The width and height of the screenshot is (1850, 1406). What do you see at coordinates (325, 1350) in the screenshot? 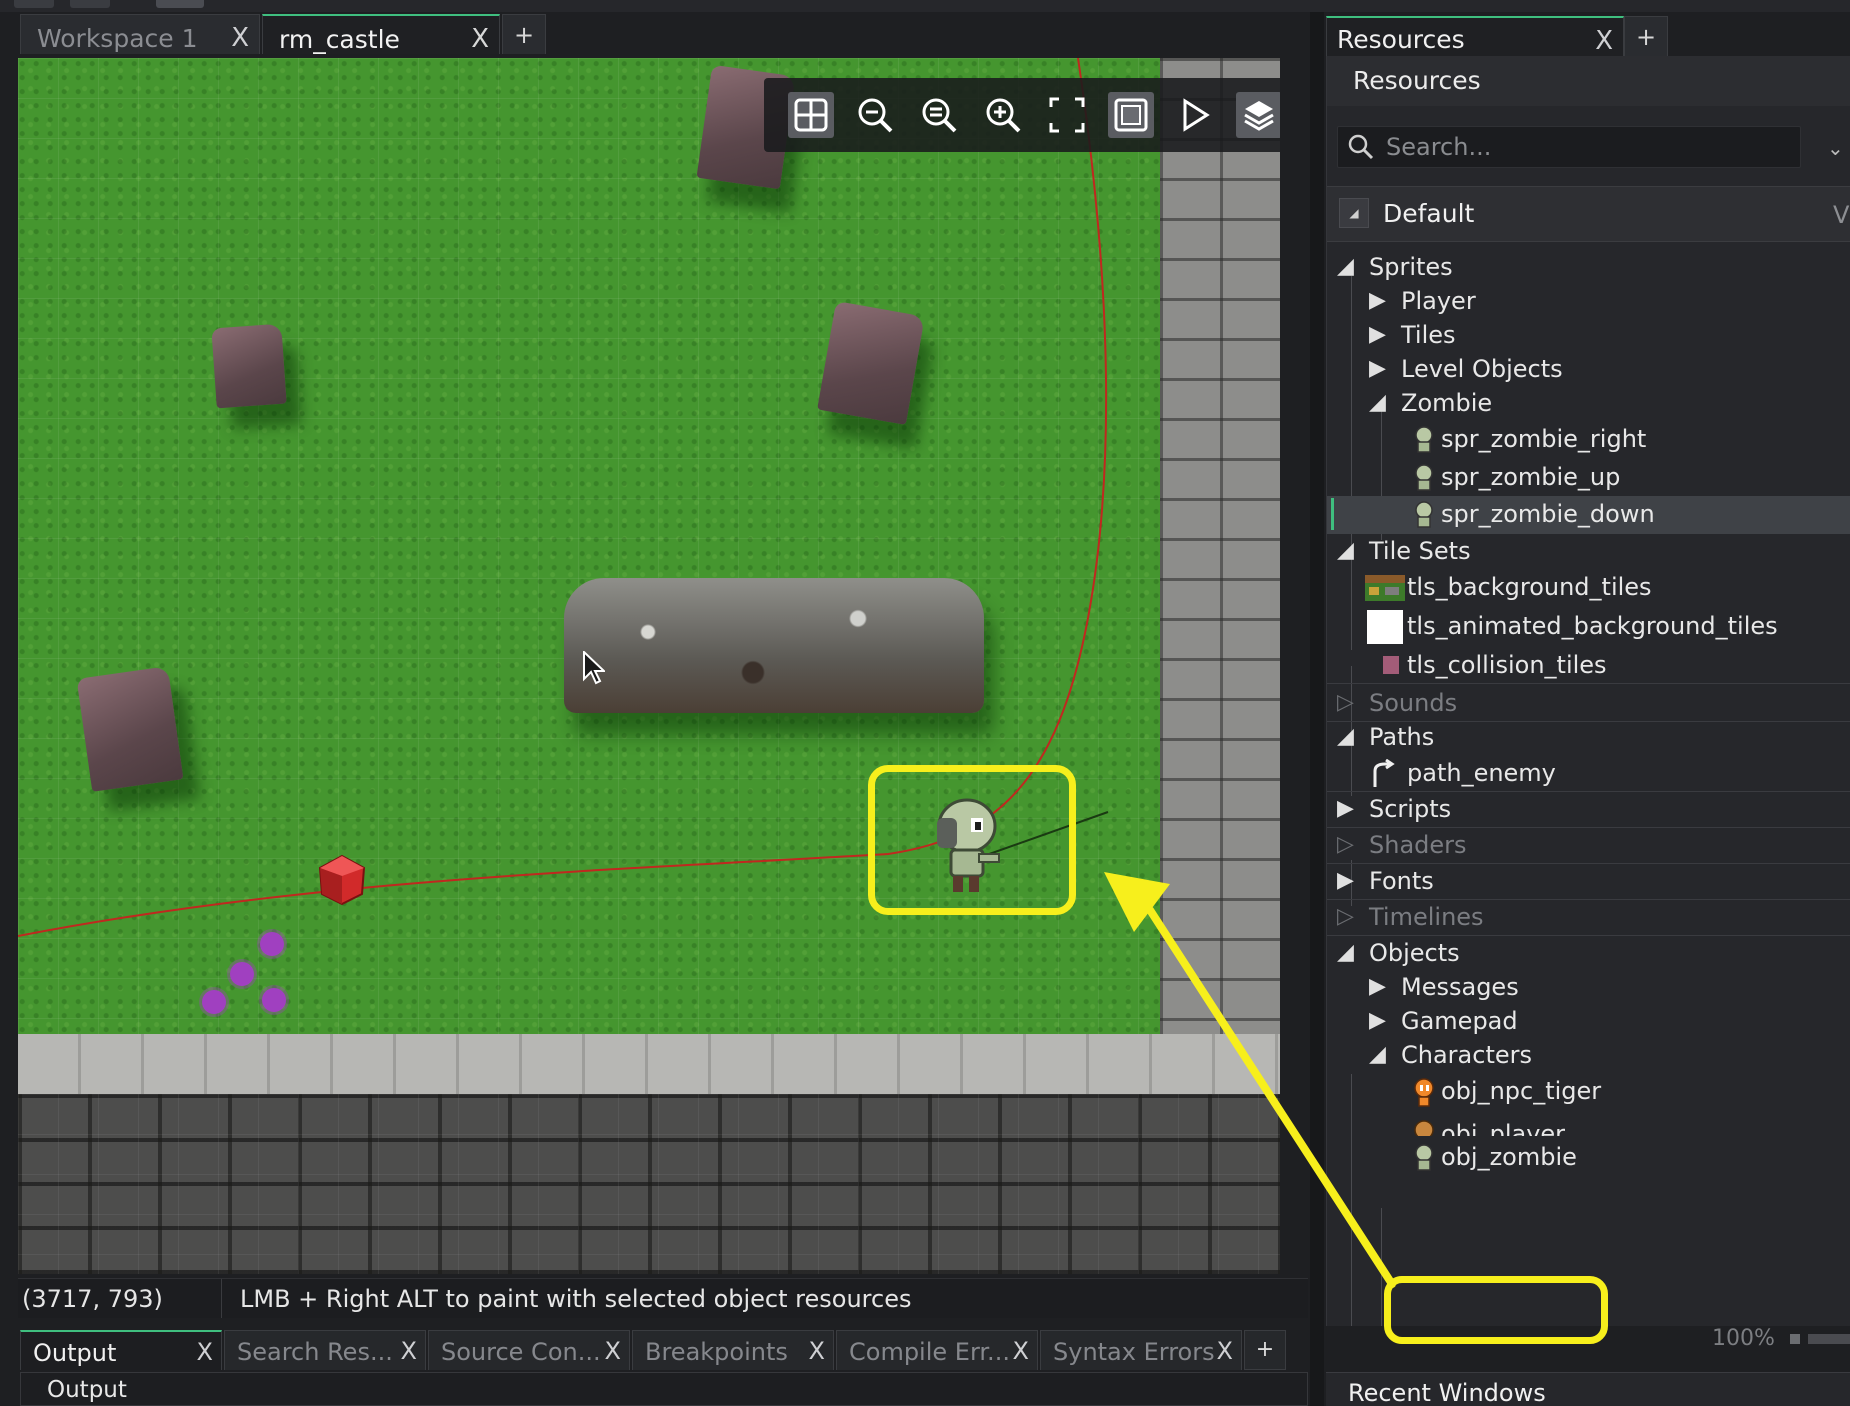
I see `tab-search-results: Search Res... X` at bounding box center [325, 1350].